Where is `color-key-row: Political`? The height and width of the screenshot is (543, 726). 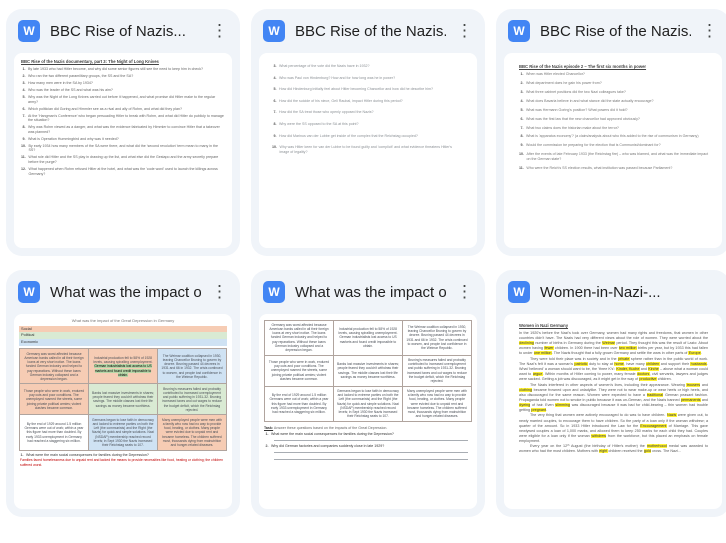
color-key-row: Political is located at coordinates (123, 336).